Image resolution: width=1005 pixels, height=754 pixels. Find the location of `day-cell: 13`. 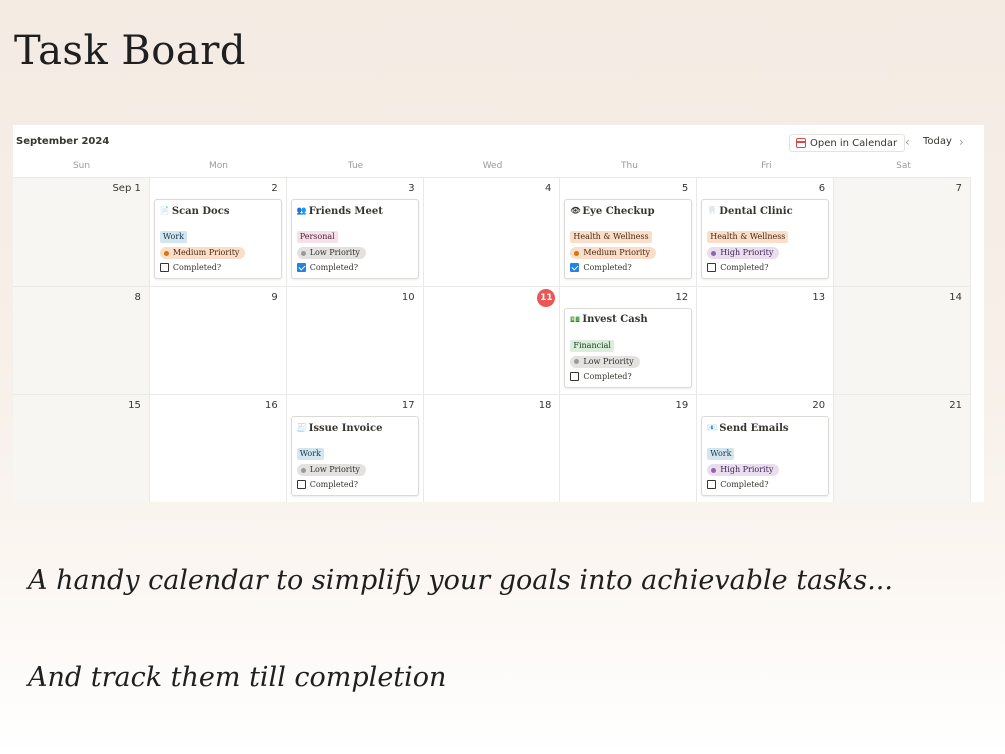

day-cell: 13 is located at coordinates (766, 340).